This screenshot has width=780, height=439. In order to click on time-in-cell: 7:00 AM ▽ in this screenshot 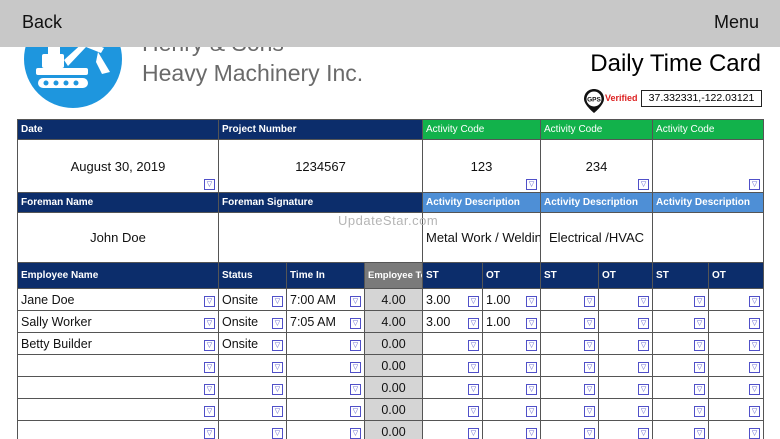, I will do `click(325, 299)`.